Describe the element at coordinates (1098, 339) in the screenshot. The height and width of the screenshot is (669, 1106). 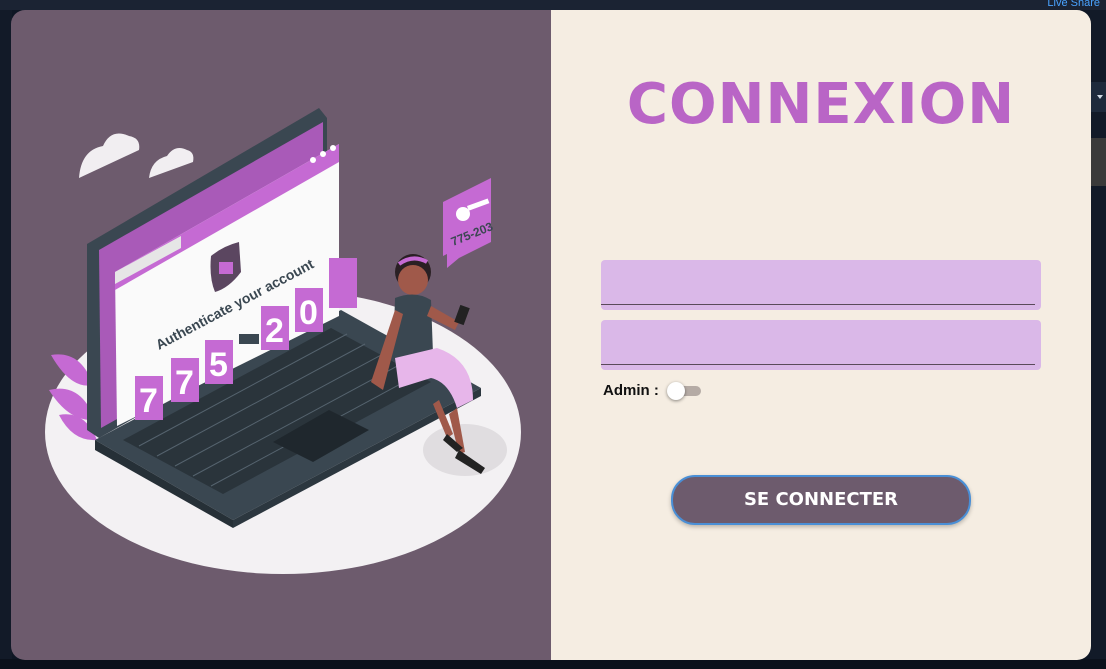
I see `ide-right-panel` at that location.